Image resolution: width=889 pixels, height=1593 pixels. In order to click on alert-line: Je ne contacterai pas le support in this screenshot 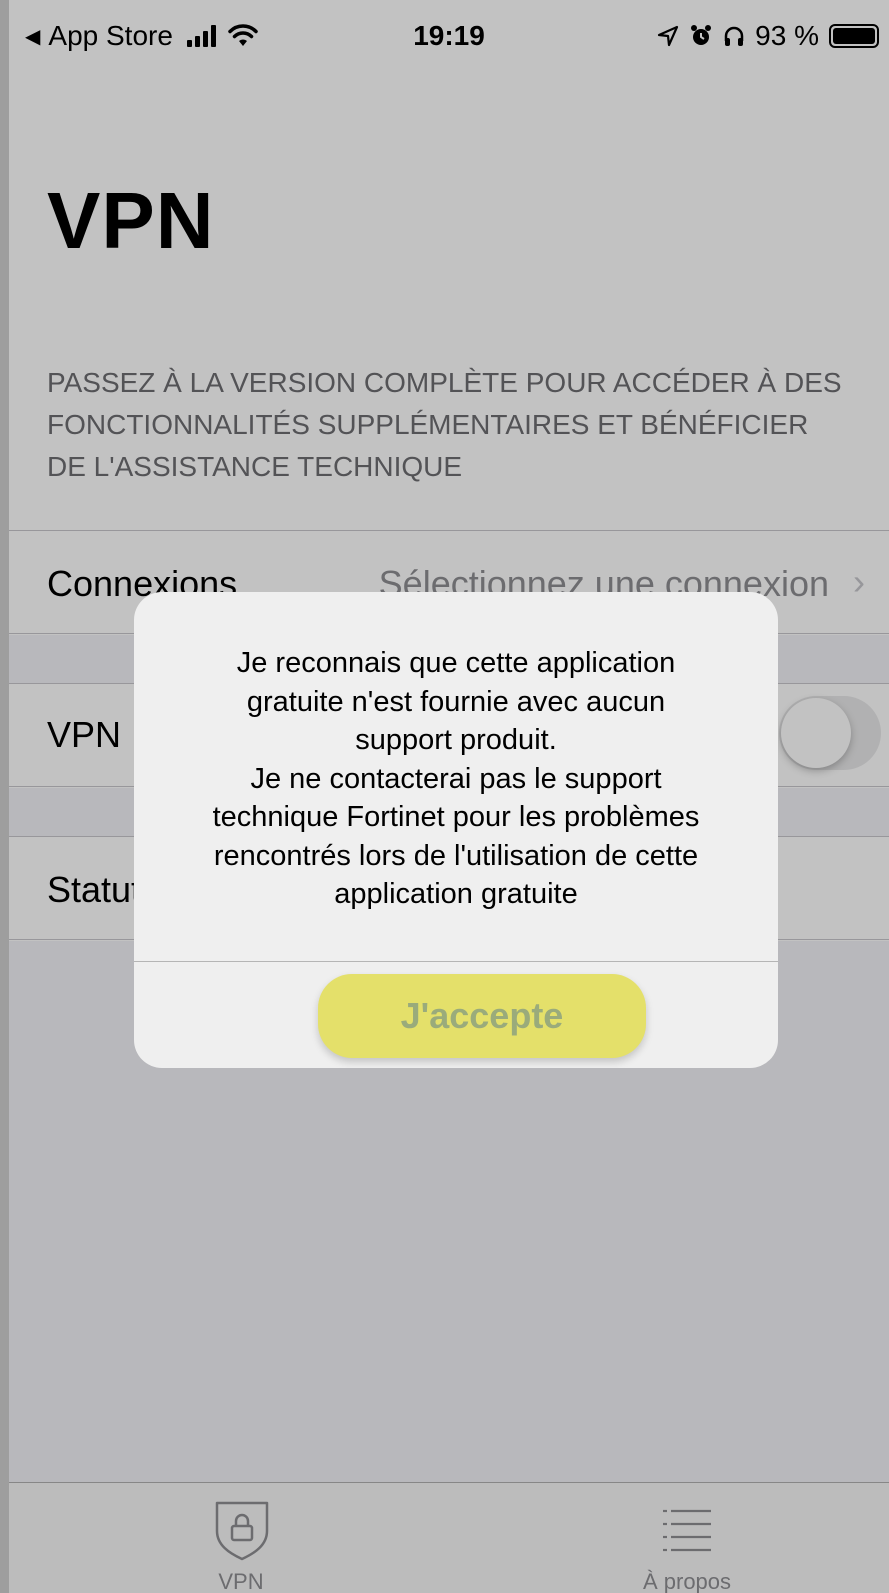, I will do `click(456, 778)`.